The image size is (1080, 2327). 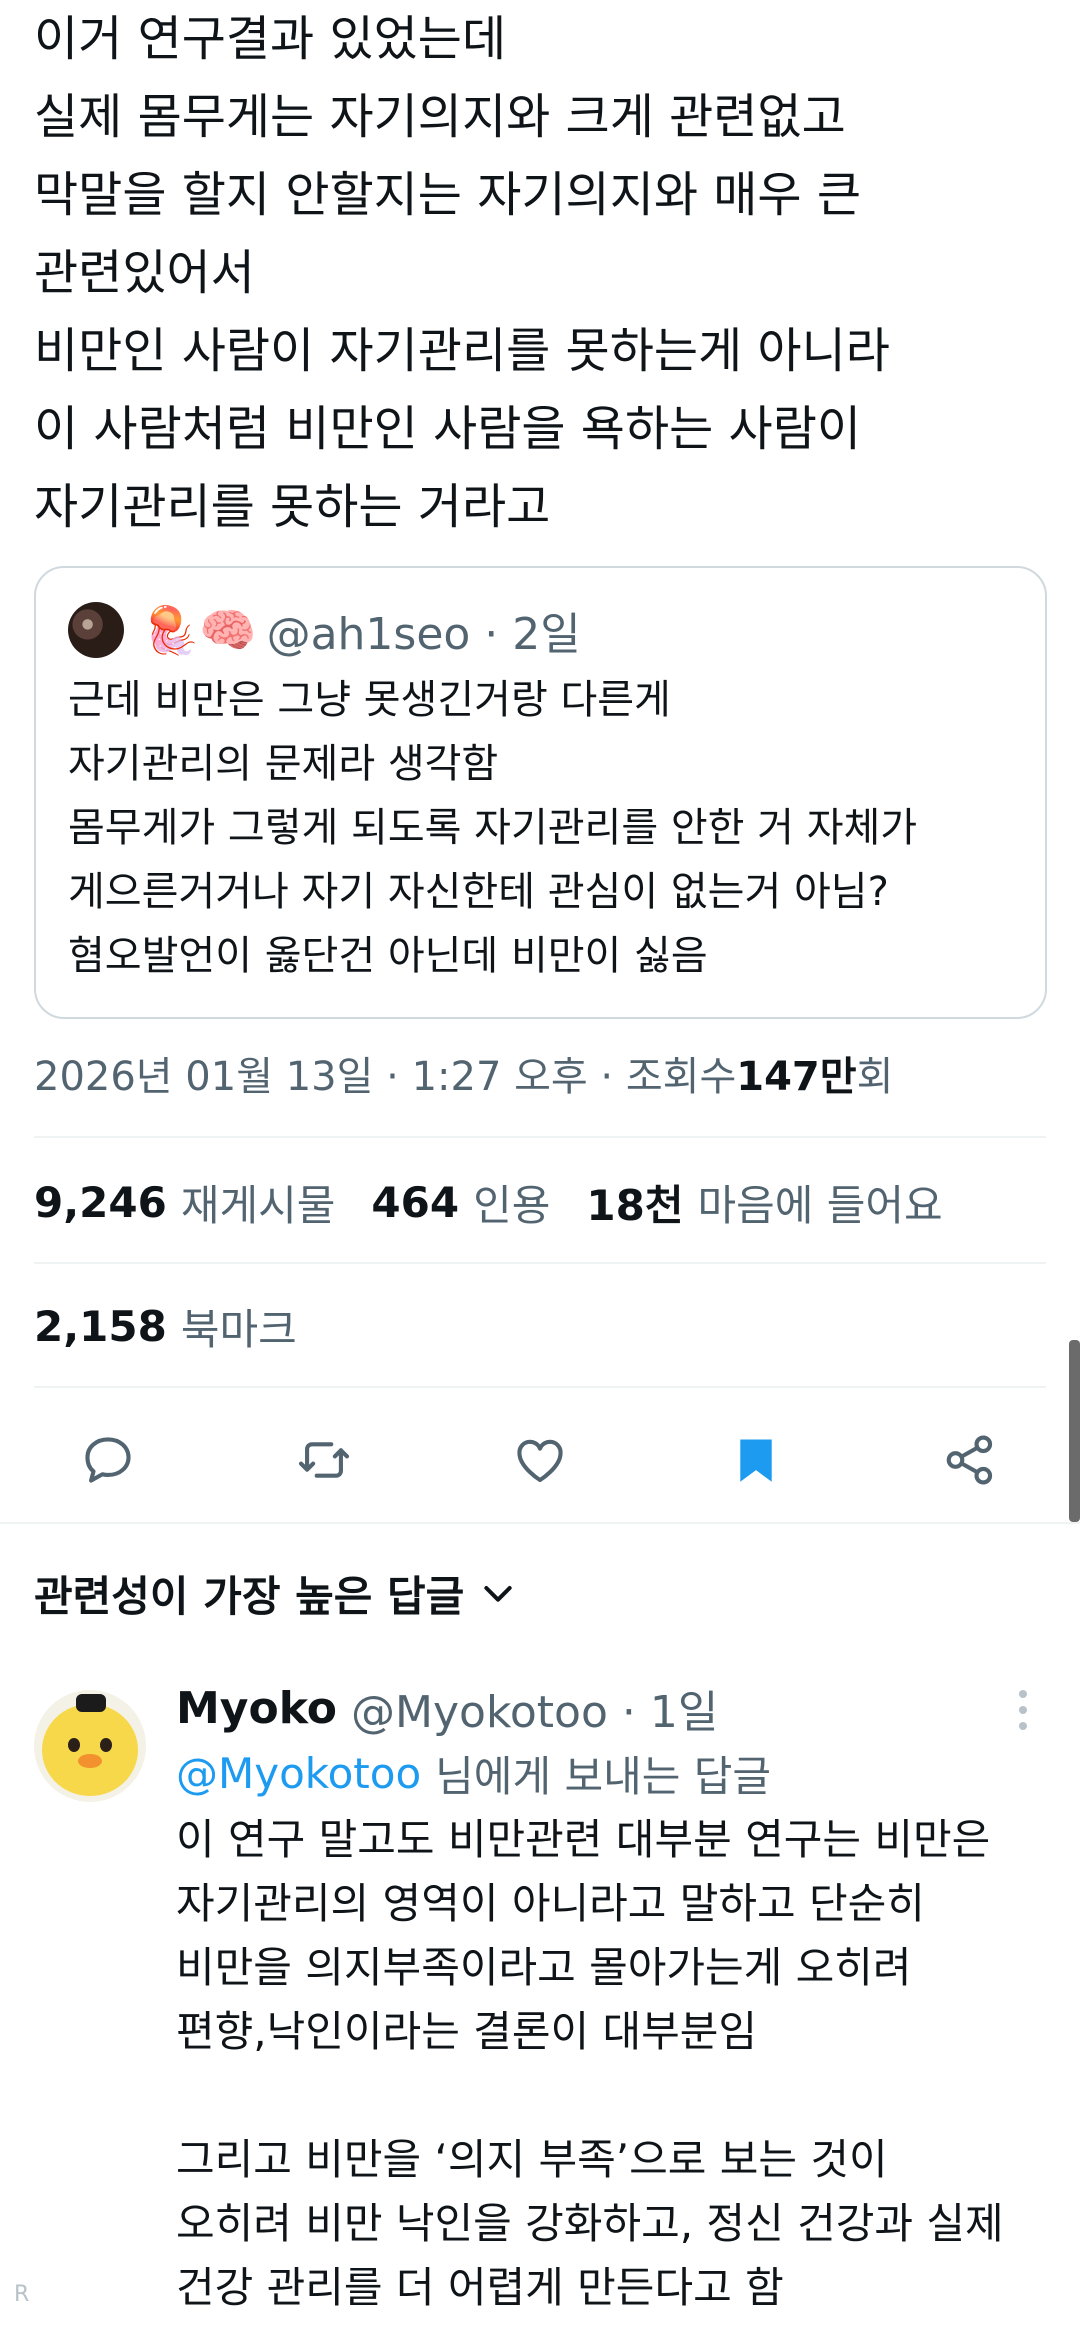 I want to click on reply-line: 오히려 비만 낙인을 강화하고, 정신 건강과 실제, so click(x=590, y=2223).